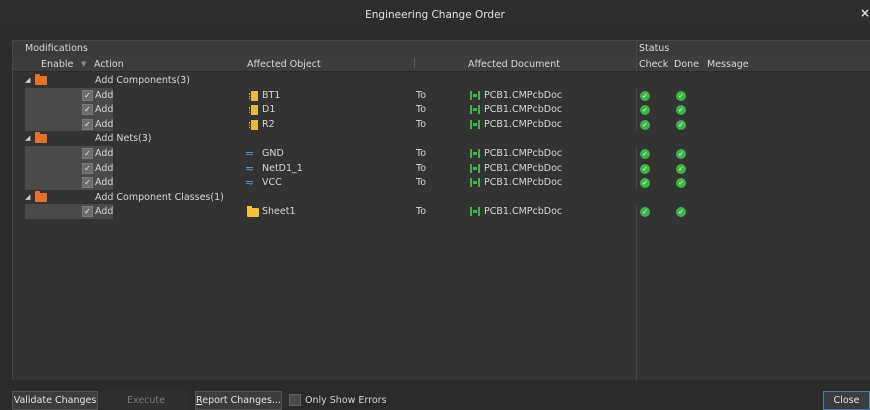  What do you see at coordinates (279, 212) in the screenshot?
I see `affected-object-cell: Sheet1` at bounding box center [279, 212].